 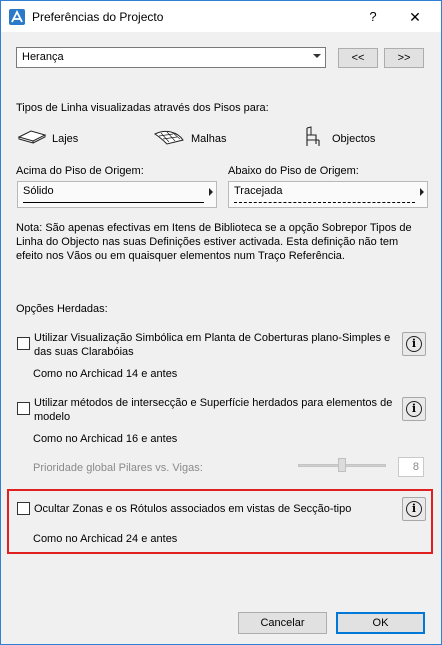 What do you see at coordinates (293, 171) in the screenshot?
I see `below-home-story-label: Abaixo do Piso de Origem:` at bounding box center [293, 171].